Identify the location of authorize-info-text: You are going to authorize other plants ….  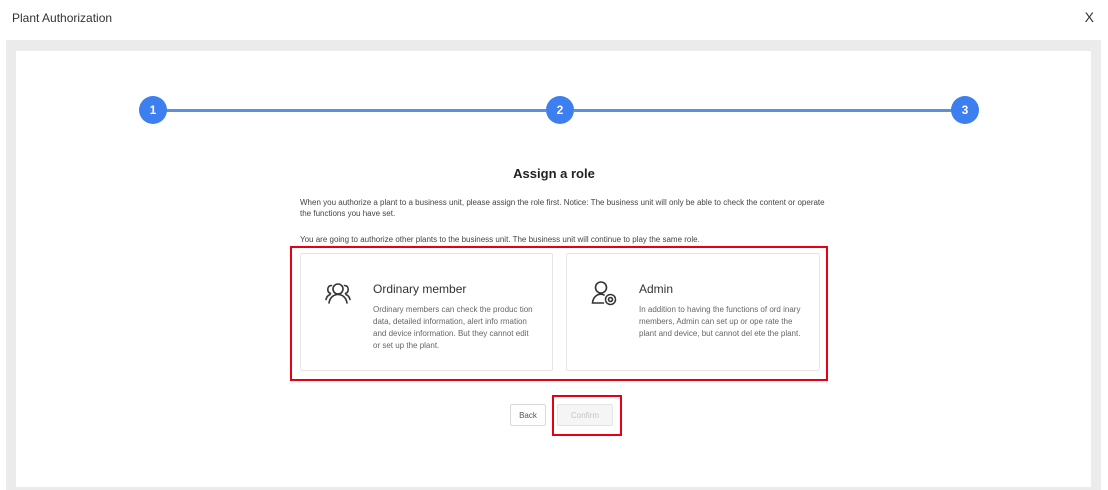
(500, 239).